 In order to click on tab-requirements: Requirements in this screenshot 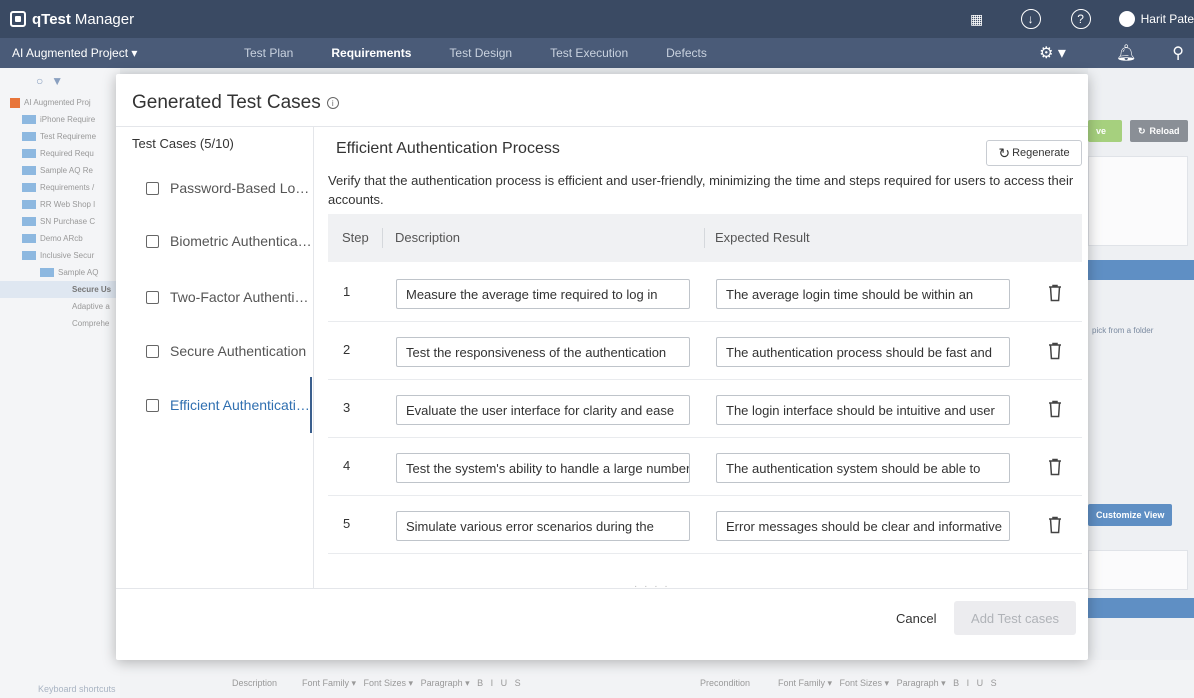, I will do `click(371, 53)`.